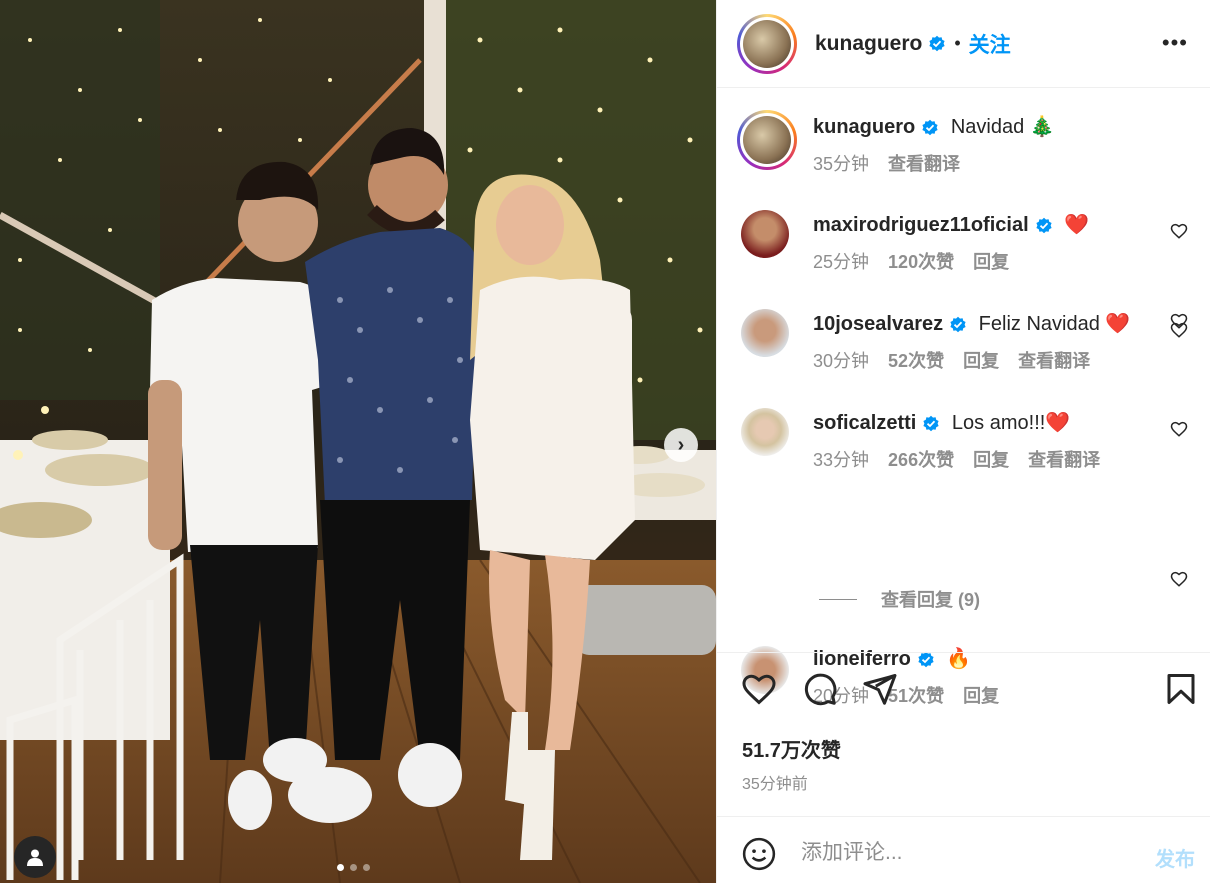  I want to click on view-replies-label: 查看回复 (9), so click(930, 600).